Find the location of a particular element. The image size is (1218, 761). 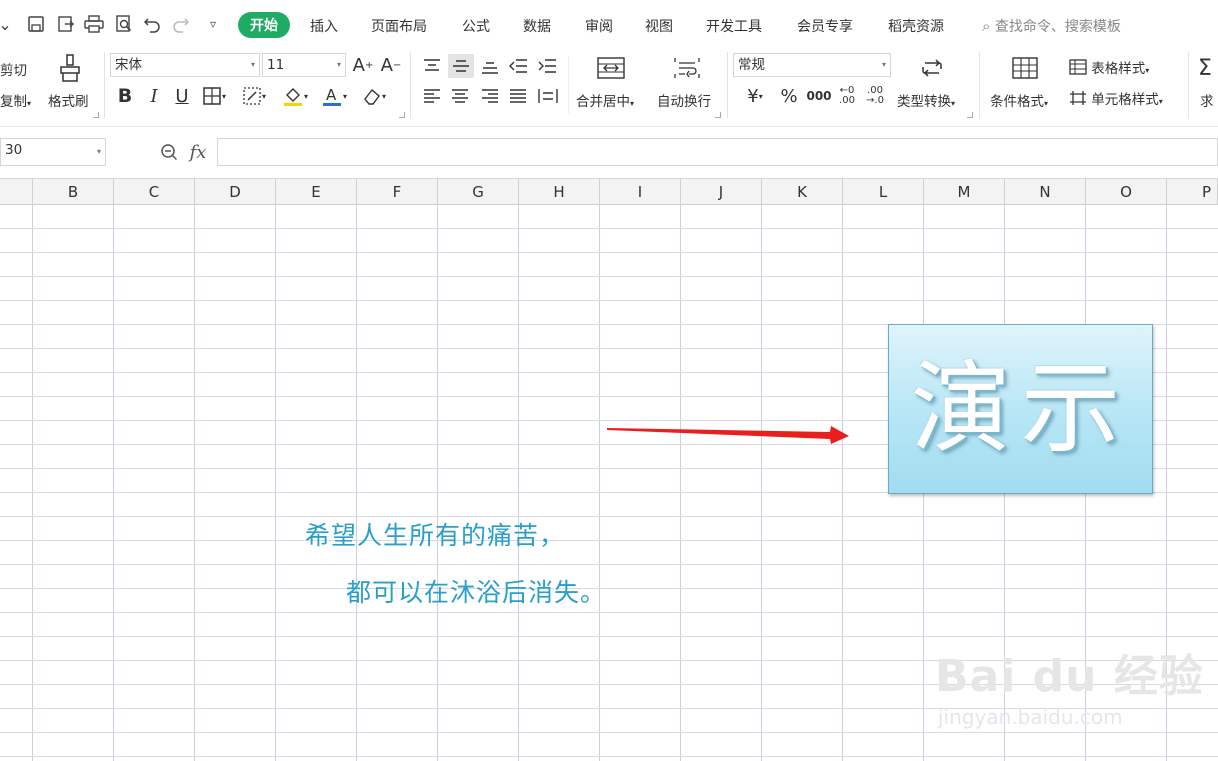

column-header: C is located at coordinates (154, 192).